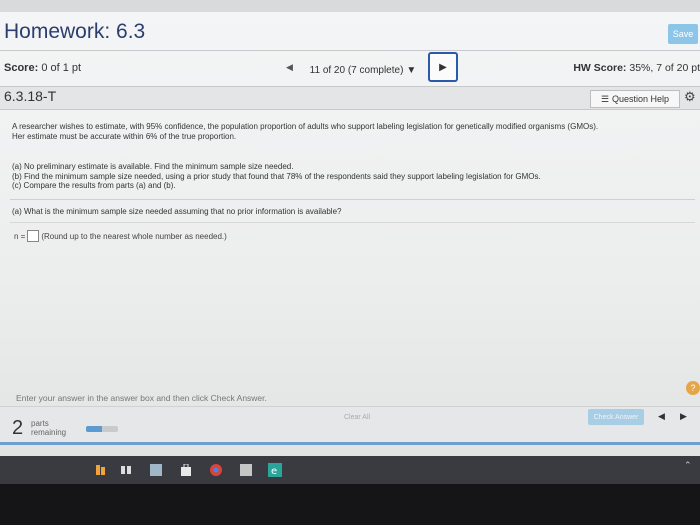  Describe the element at coordinates (683, 416) in the screenshot. I see `next-part-icon: ▶` at that location.